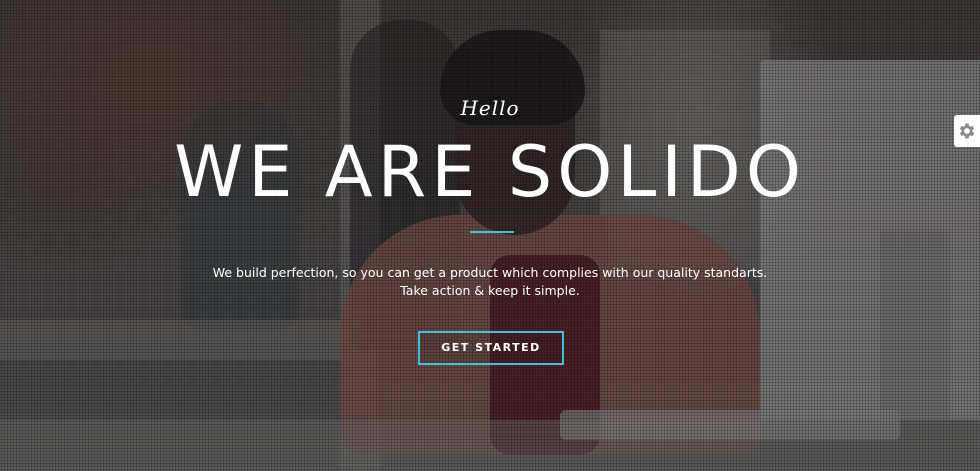 The width and height of the screenshot is (980, 471). I want to click on hero-title: WE ARE SOLIDO, so click(490, 172).